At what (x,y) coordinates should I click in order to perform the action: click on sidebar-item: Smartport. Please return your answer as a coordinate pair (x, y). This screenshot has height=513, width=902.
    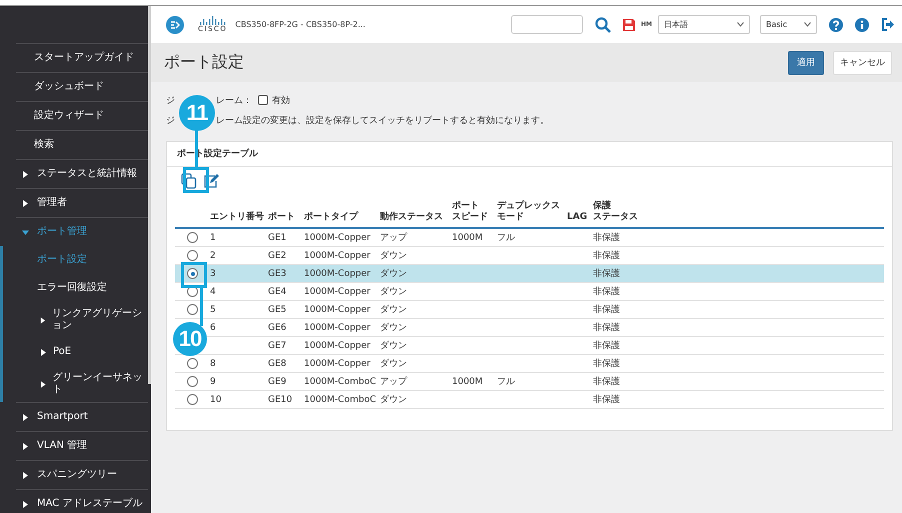
    Looking at the image, I should click on (82, 416).